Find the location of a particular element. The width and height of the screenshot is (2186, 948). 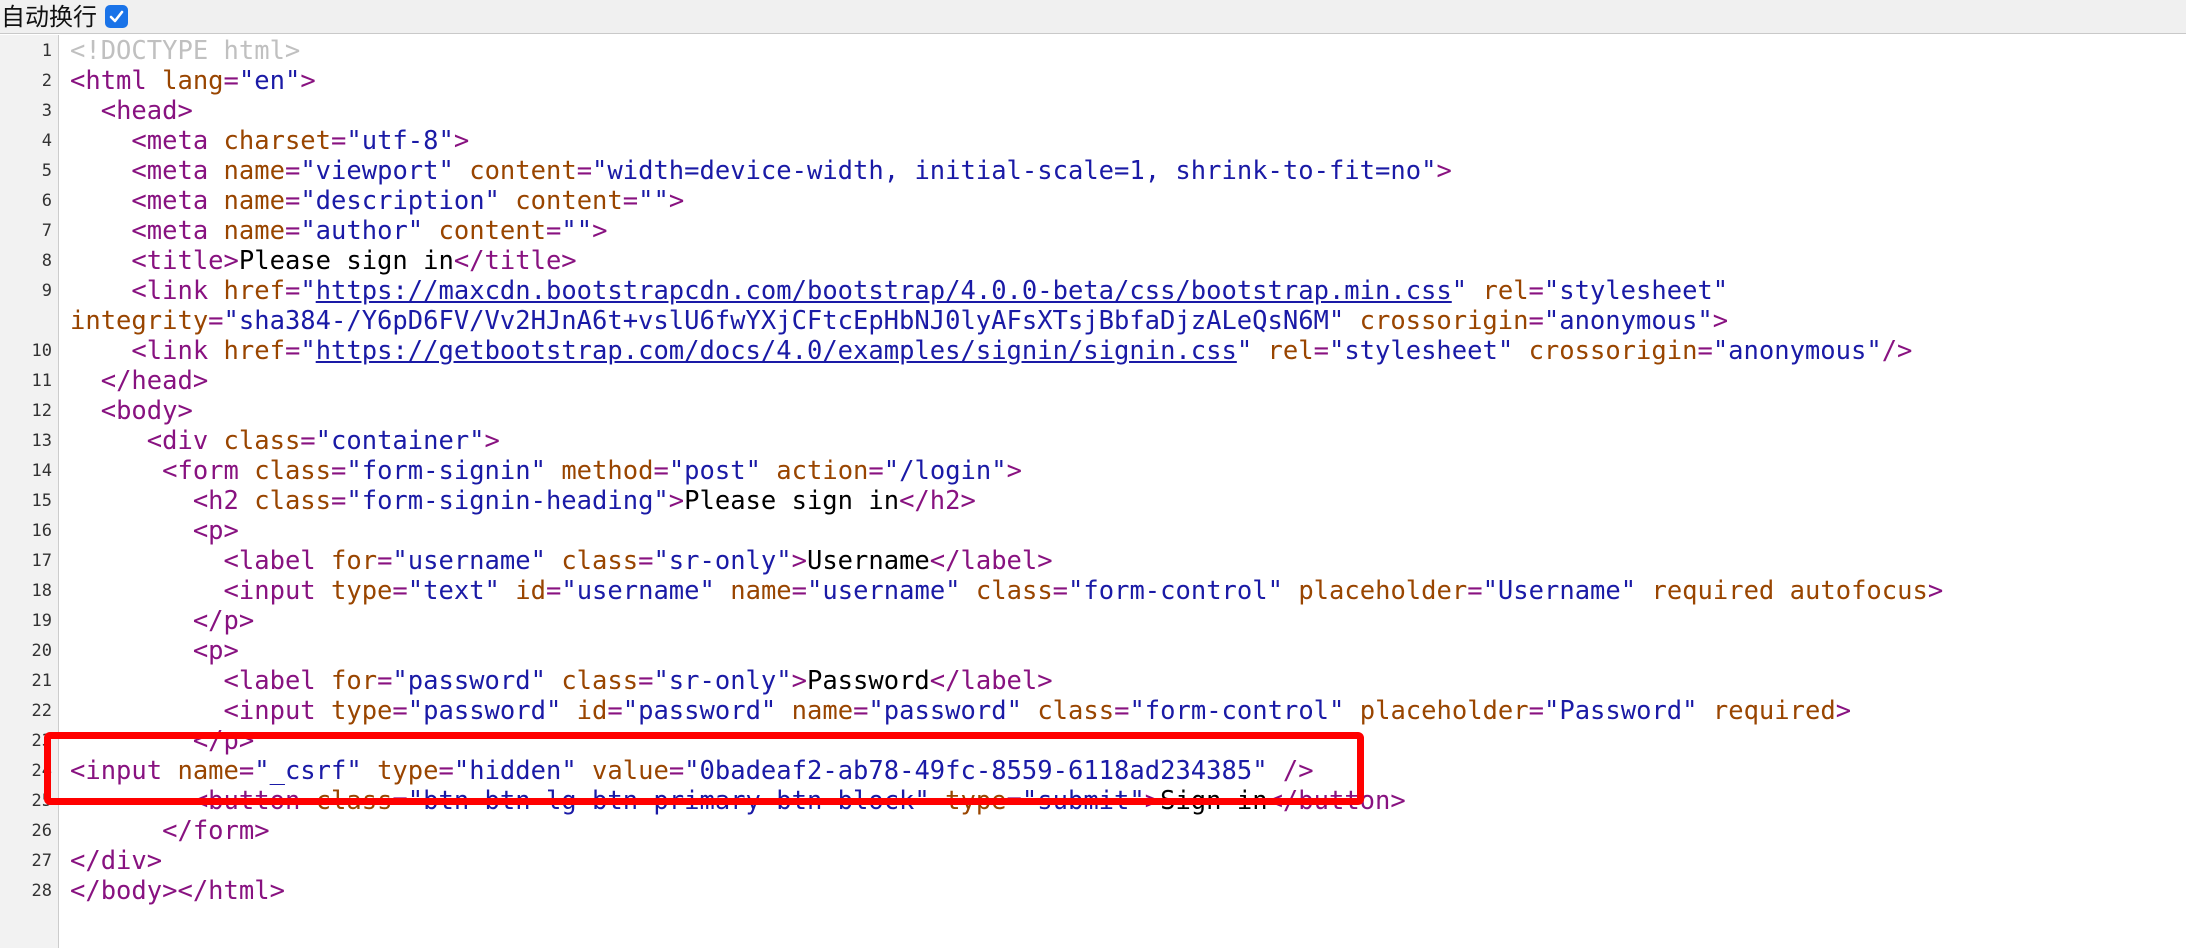

line-number: 11 is located at coordinates (41, 381).